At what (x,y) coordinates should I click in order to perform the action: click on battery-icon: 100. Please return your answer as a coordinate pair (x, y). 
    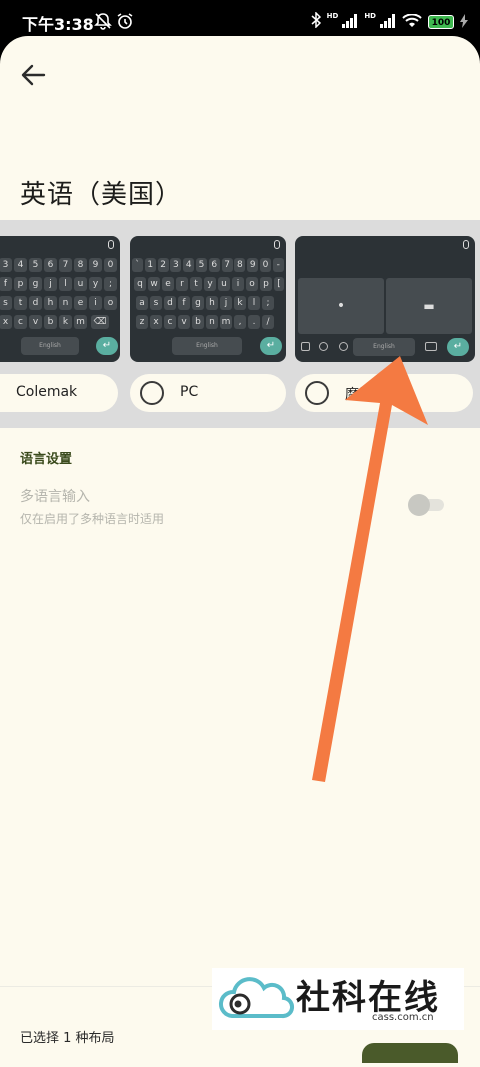
    Looking at the image, I should click on (441, 22).